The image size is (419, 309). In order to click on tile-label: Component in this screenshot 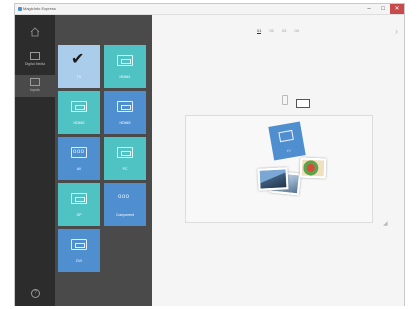, I will do `click(125, 215)`.